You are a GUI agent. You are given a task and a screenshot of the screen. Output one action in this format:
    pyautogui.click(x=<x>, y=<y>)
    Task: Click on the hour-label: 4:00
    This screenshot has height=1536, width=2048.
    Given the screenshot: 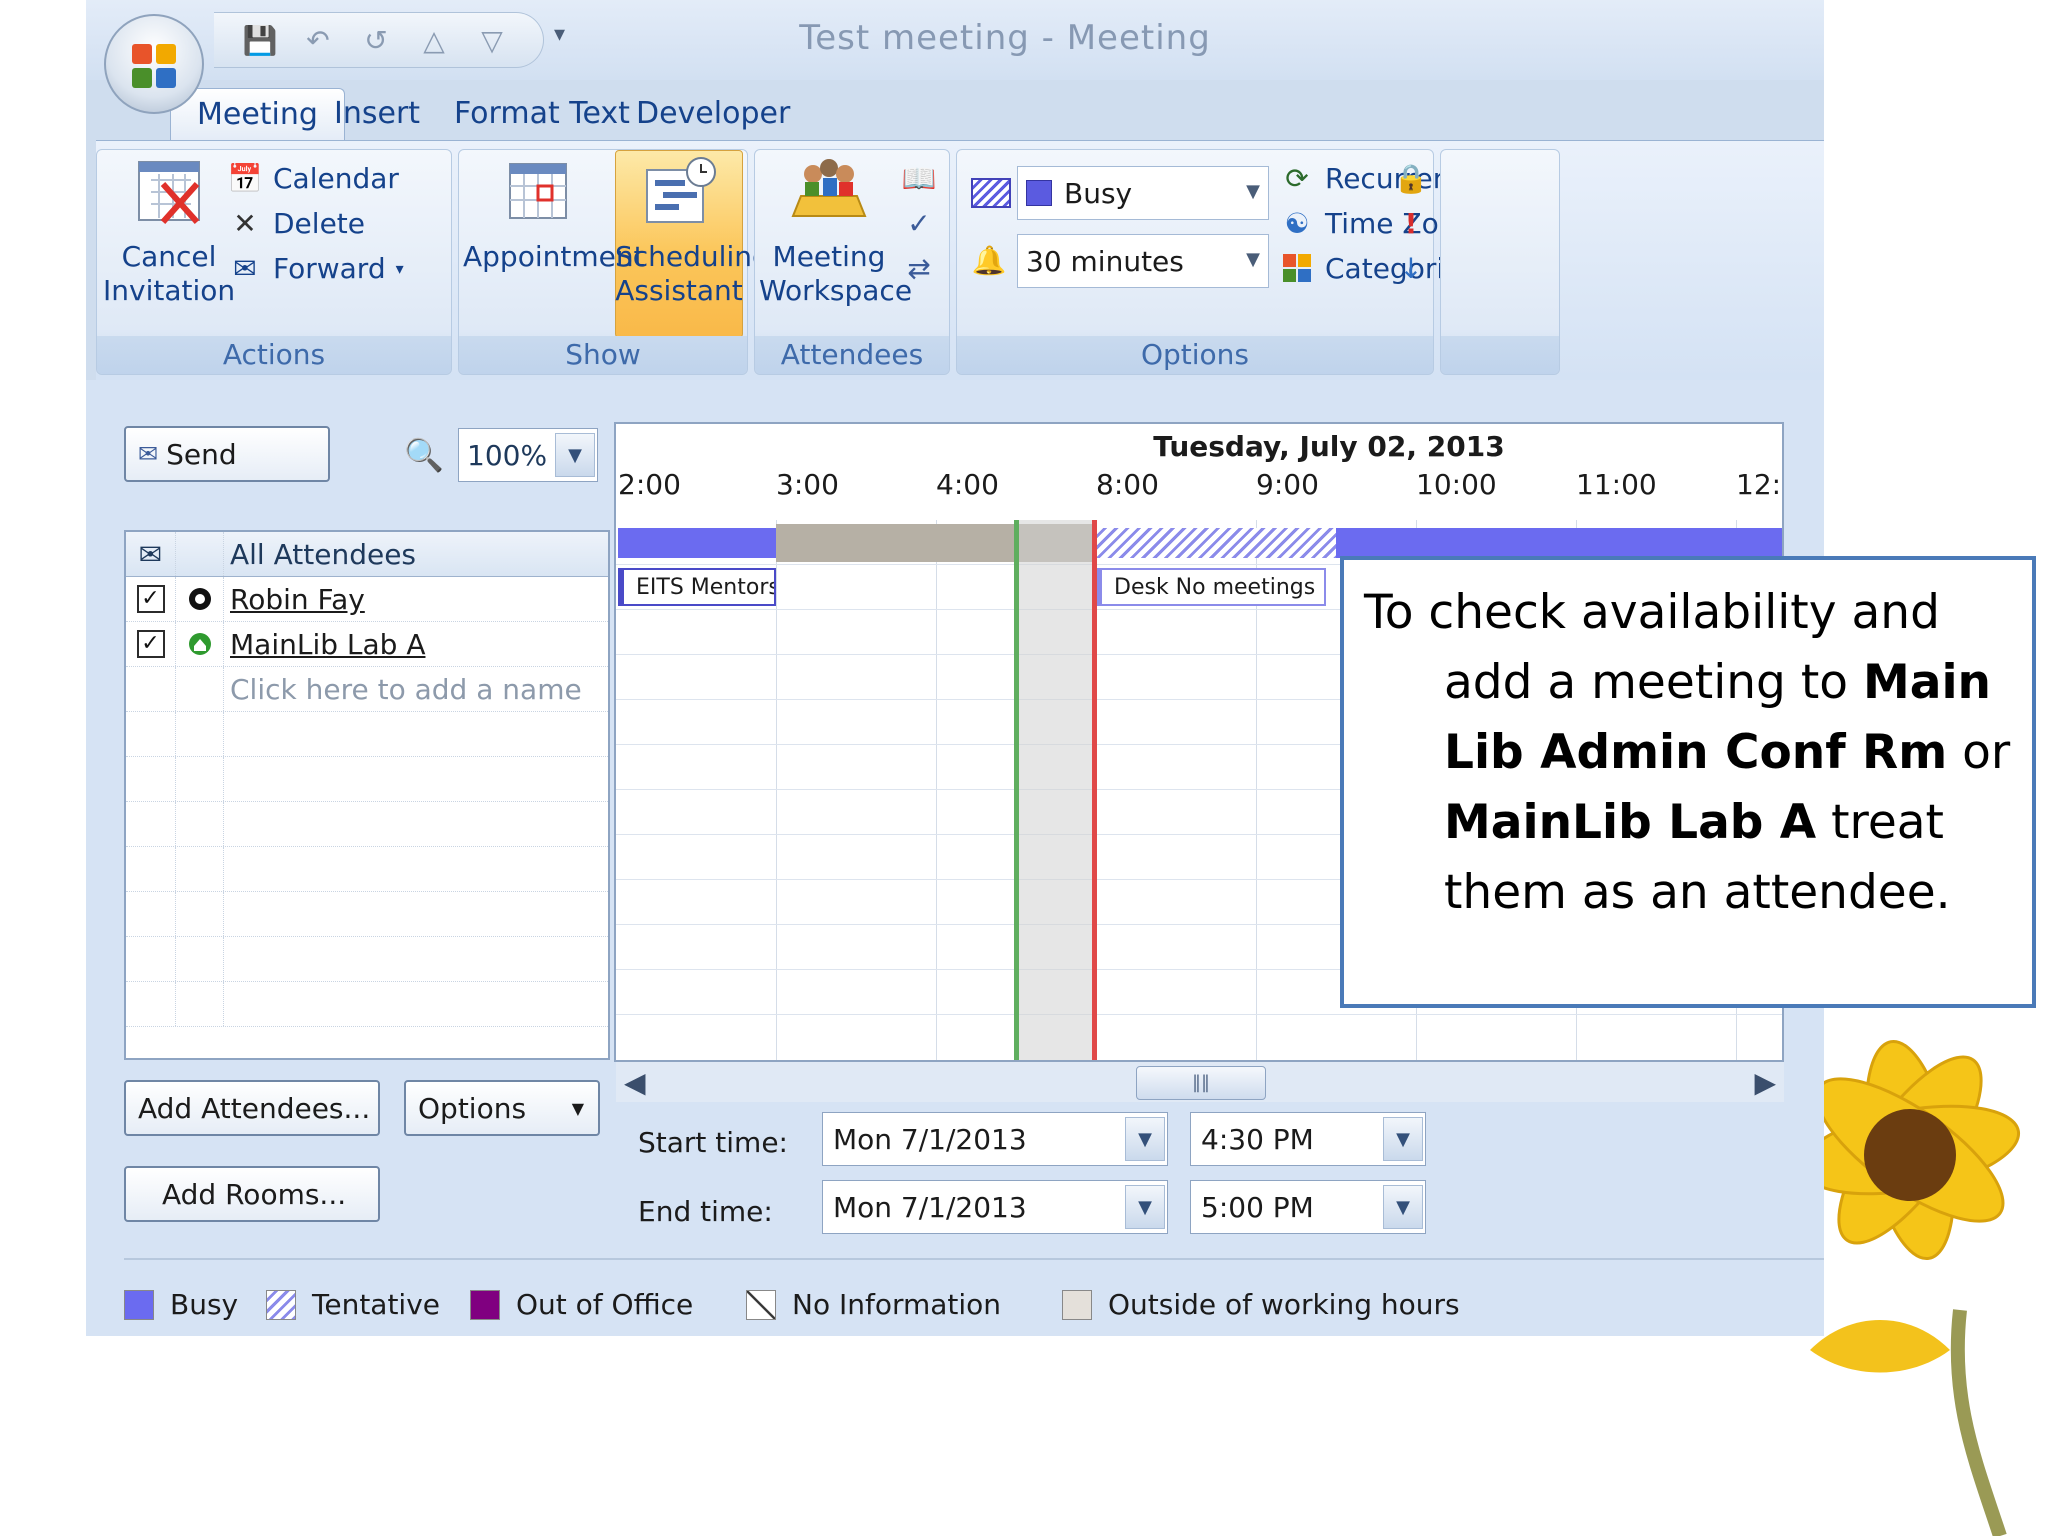 What is the action you would take?
    pyautogui.click(x=967, y=484)
    